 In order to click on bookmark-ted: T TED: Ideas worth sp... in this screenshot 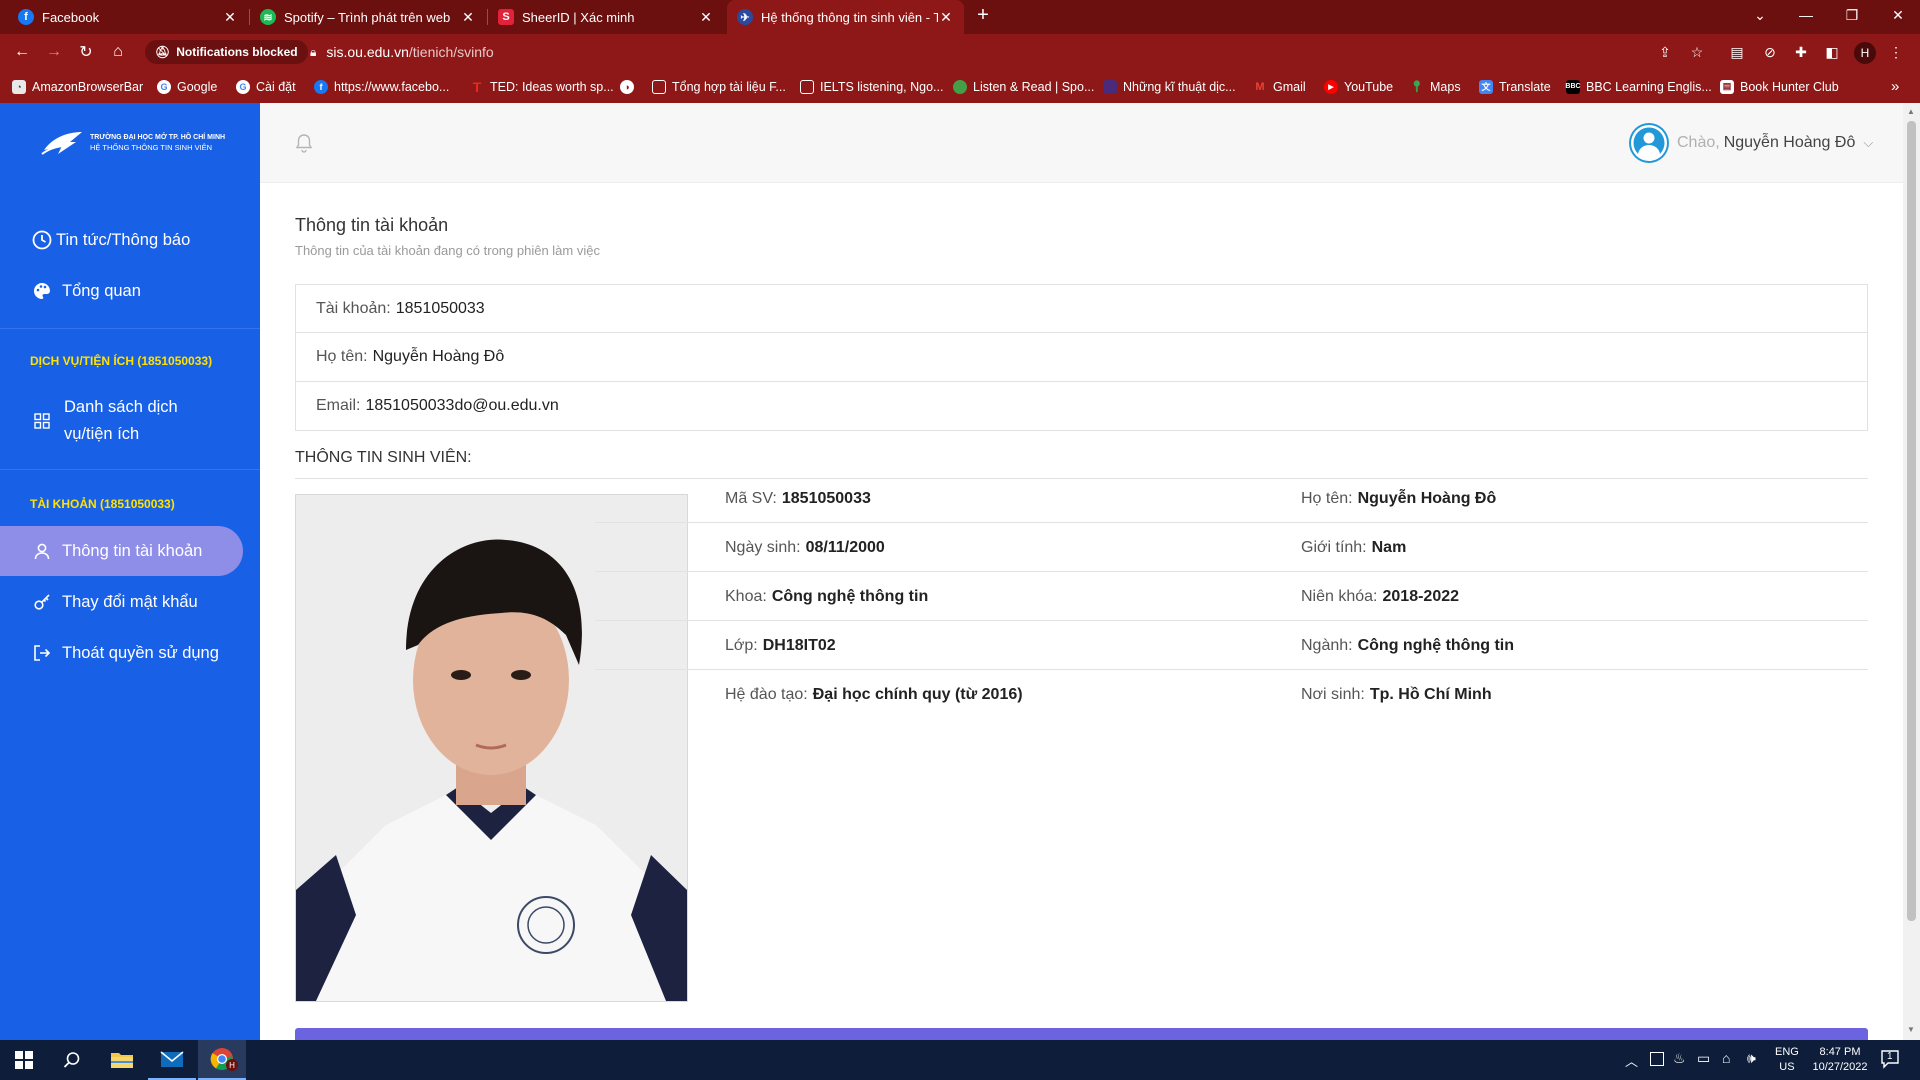, I will do `click(542, 86)`.